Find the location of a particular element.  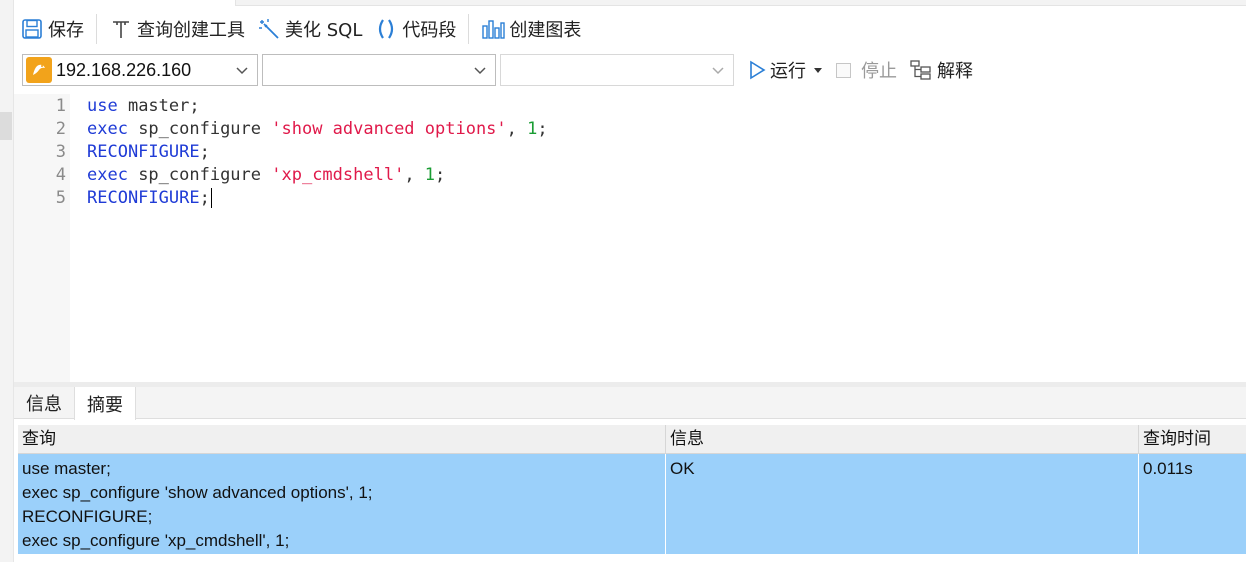

explain-label: 解释 is located at coordinates (955, 71).